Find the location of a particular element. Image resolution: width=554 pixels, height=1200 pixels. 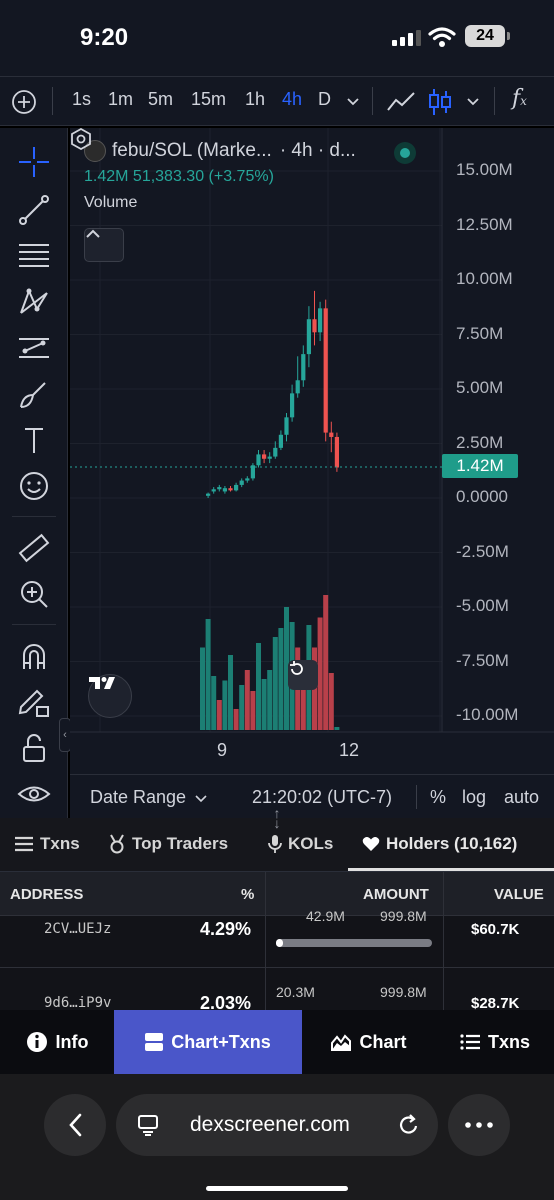

fib-tool is located at coordinates (34, 256).